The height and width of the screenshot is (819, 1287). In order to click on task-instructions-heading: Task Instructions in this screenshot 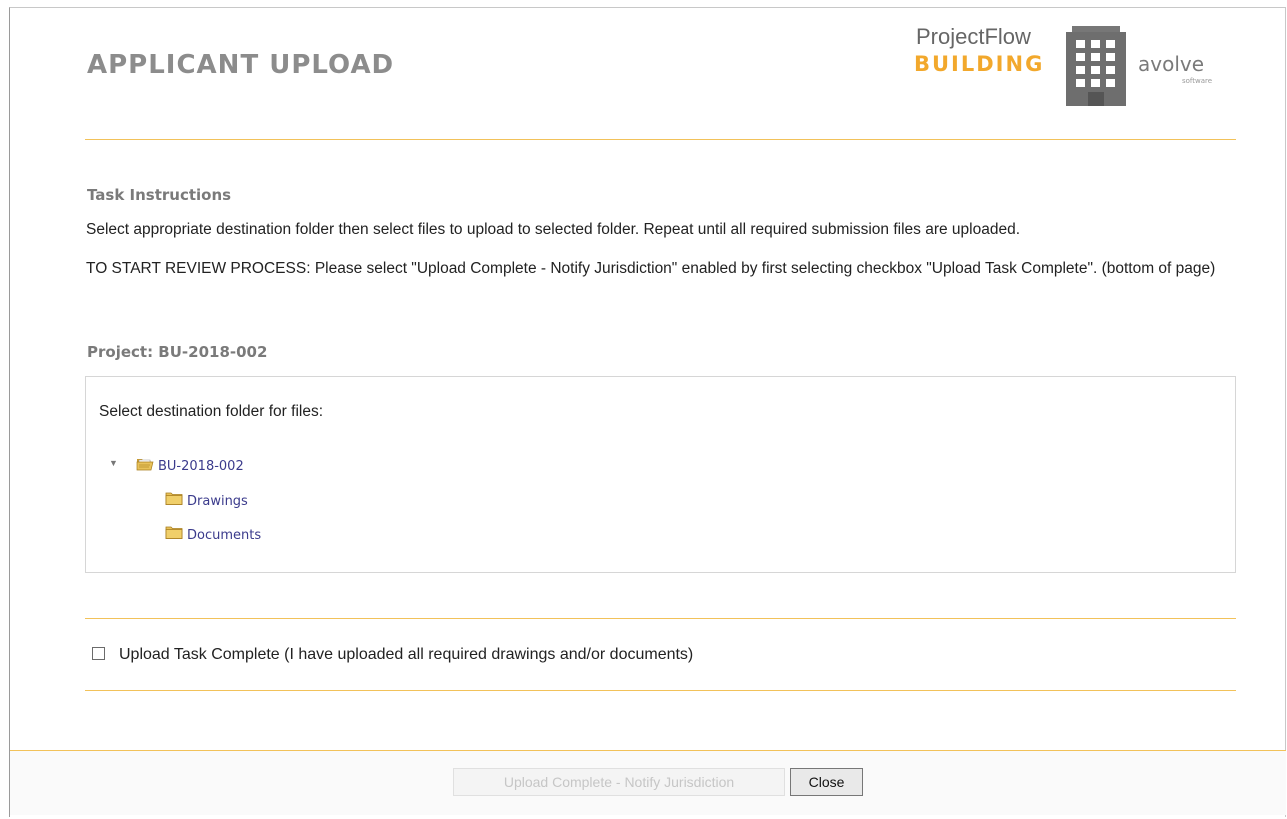, I will do `click(159, 195)`.